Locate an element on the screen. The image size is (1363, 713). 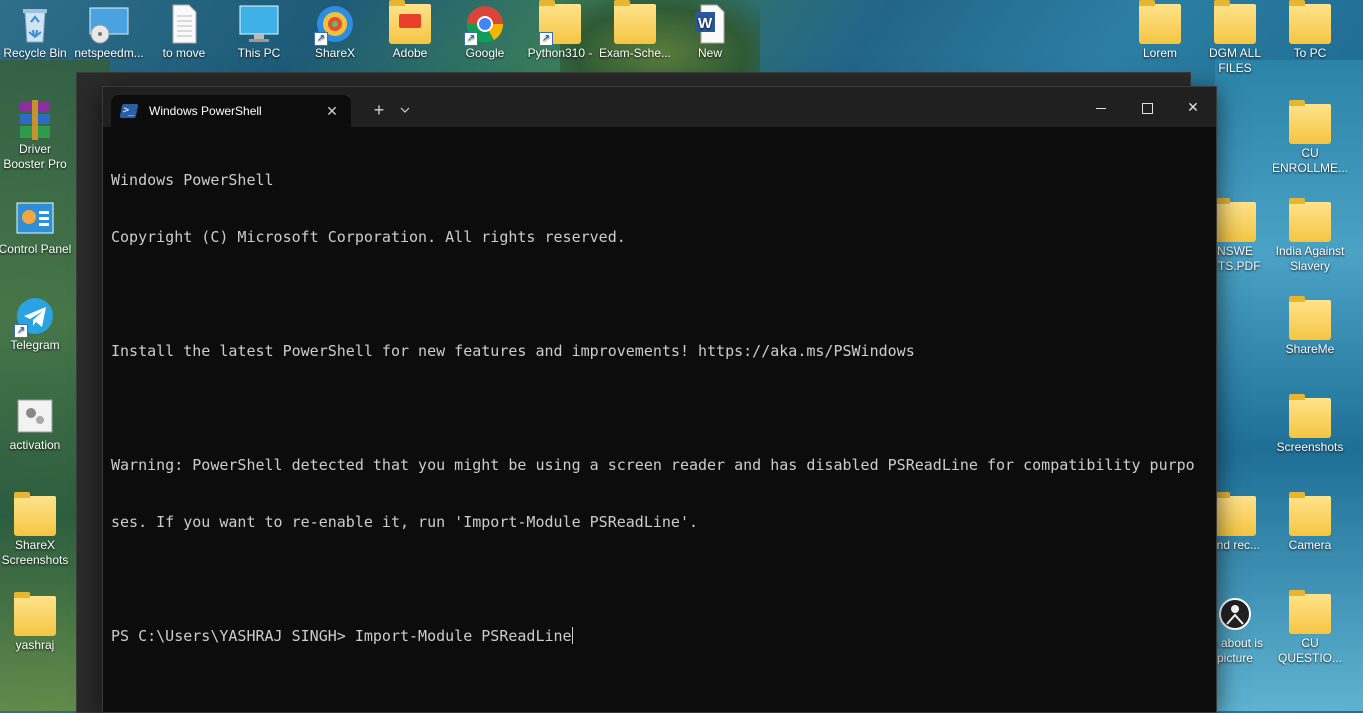
desktop-icon-india-against-slavery: India Against Slavery is located at coordinates (1310, 236).